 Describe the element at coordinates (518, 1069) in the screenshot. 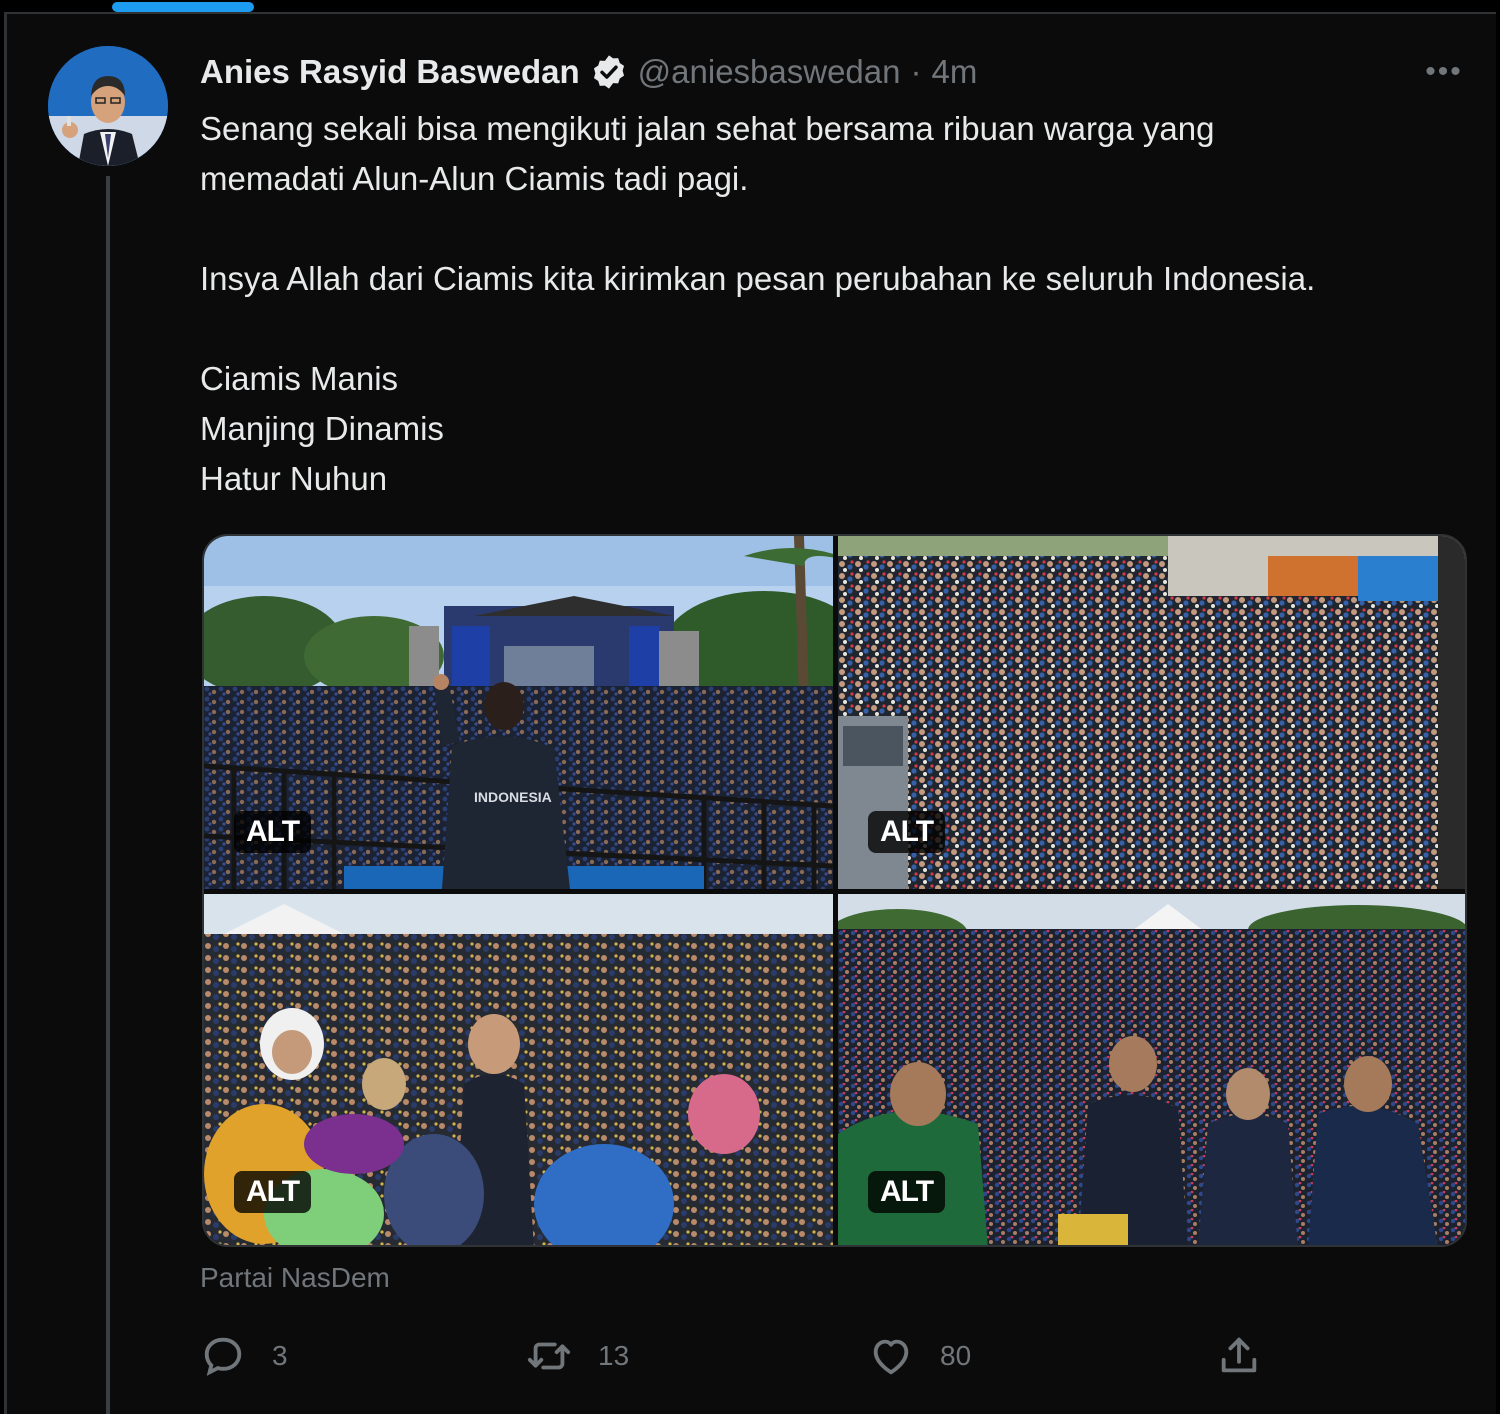

I see `photo-close-crowd: ALT` at that location.